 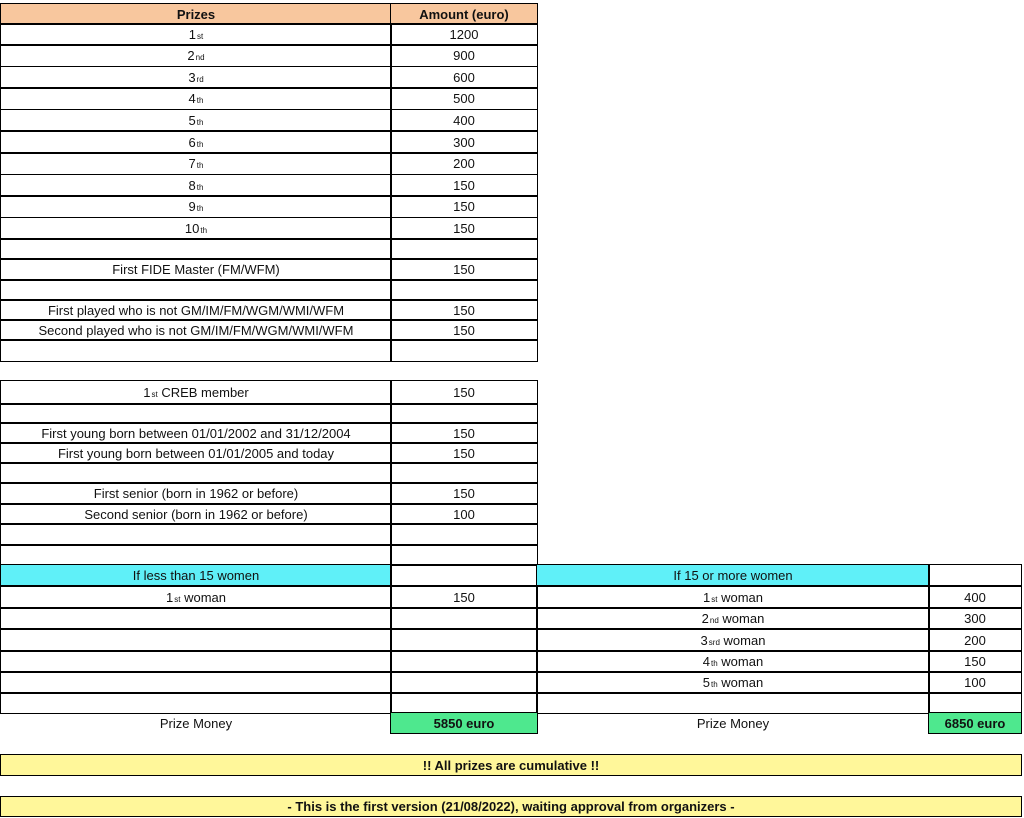 What do you see at coordinates (196, 163) in the screenshot?
I see `rank-label: 7th` at bounding box center [196, 163].